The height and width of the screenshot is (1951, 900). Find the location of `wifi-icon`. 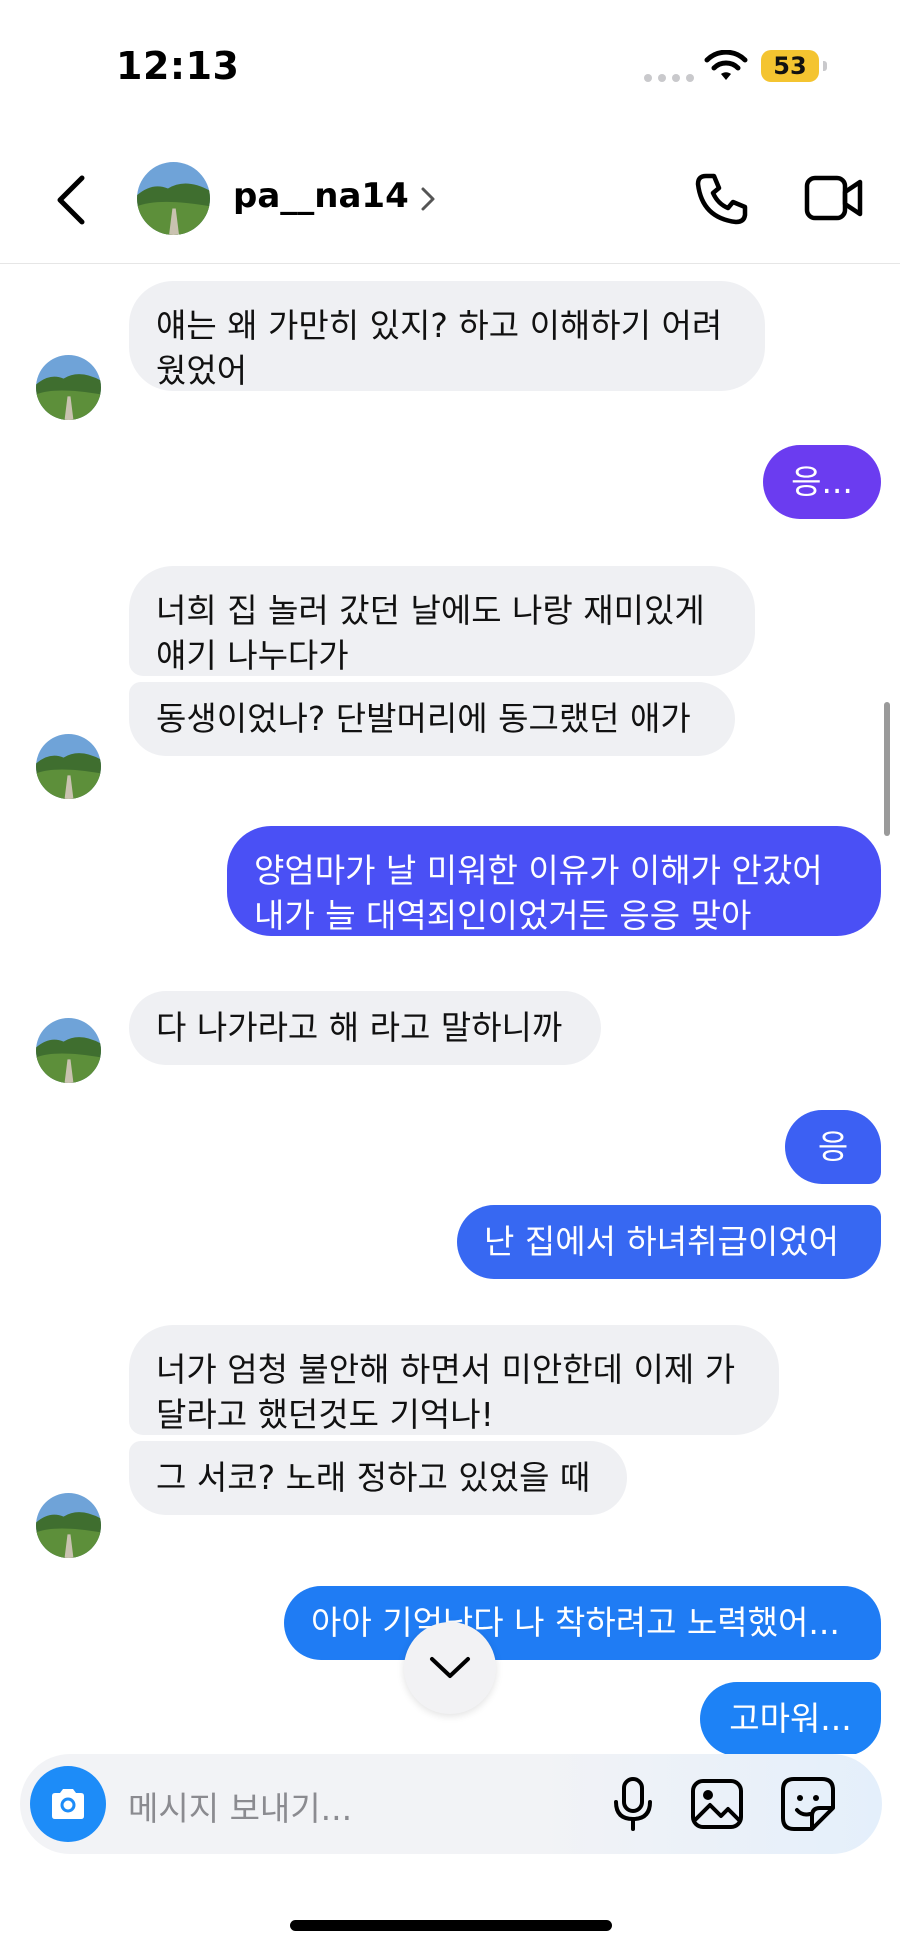

wifi-icon is located at coordinates (726, 65).